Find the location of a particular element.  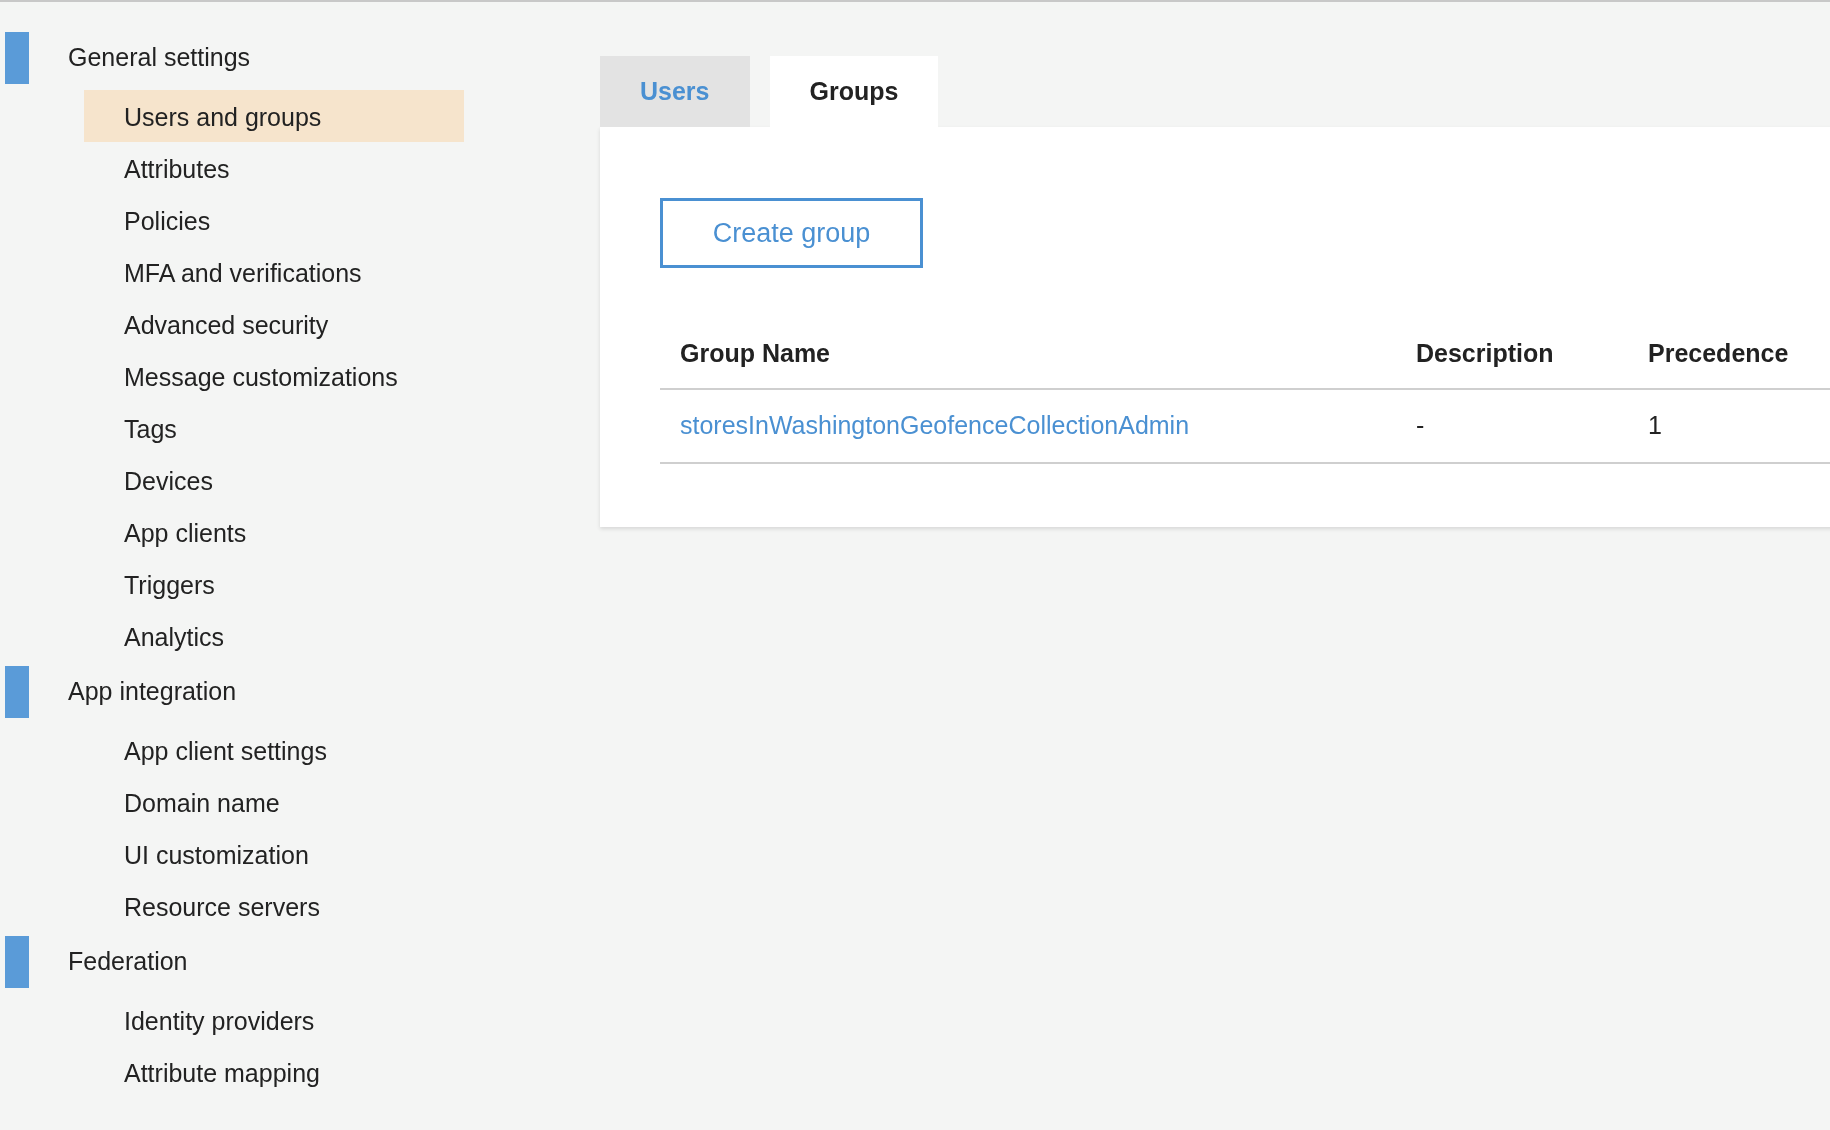

sidebar-item: Users and groups is located at coordinates (274, 116).